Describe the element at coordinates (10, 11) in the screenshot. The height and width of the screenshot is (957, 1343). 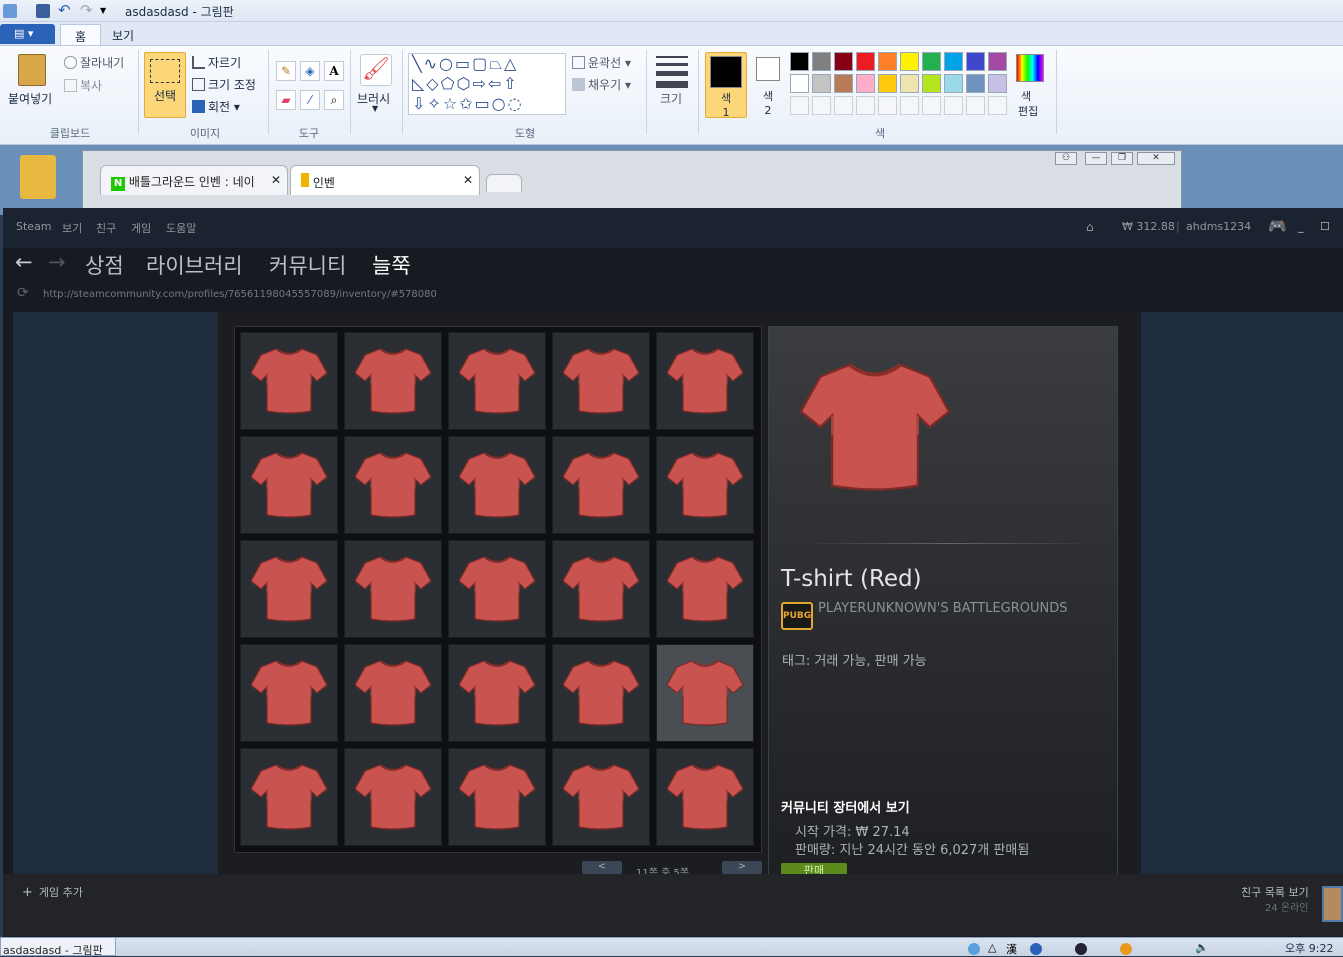
I see `paint-app-icon` at that location.